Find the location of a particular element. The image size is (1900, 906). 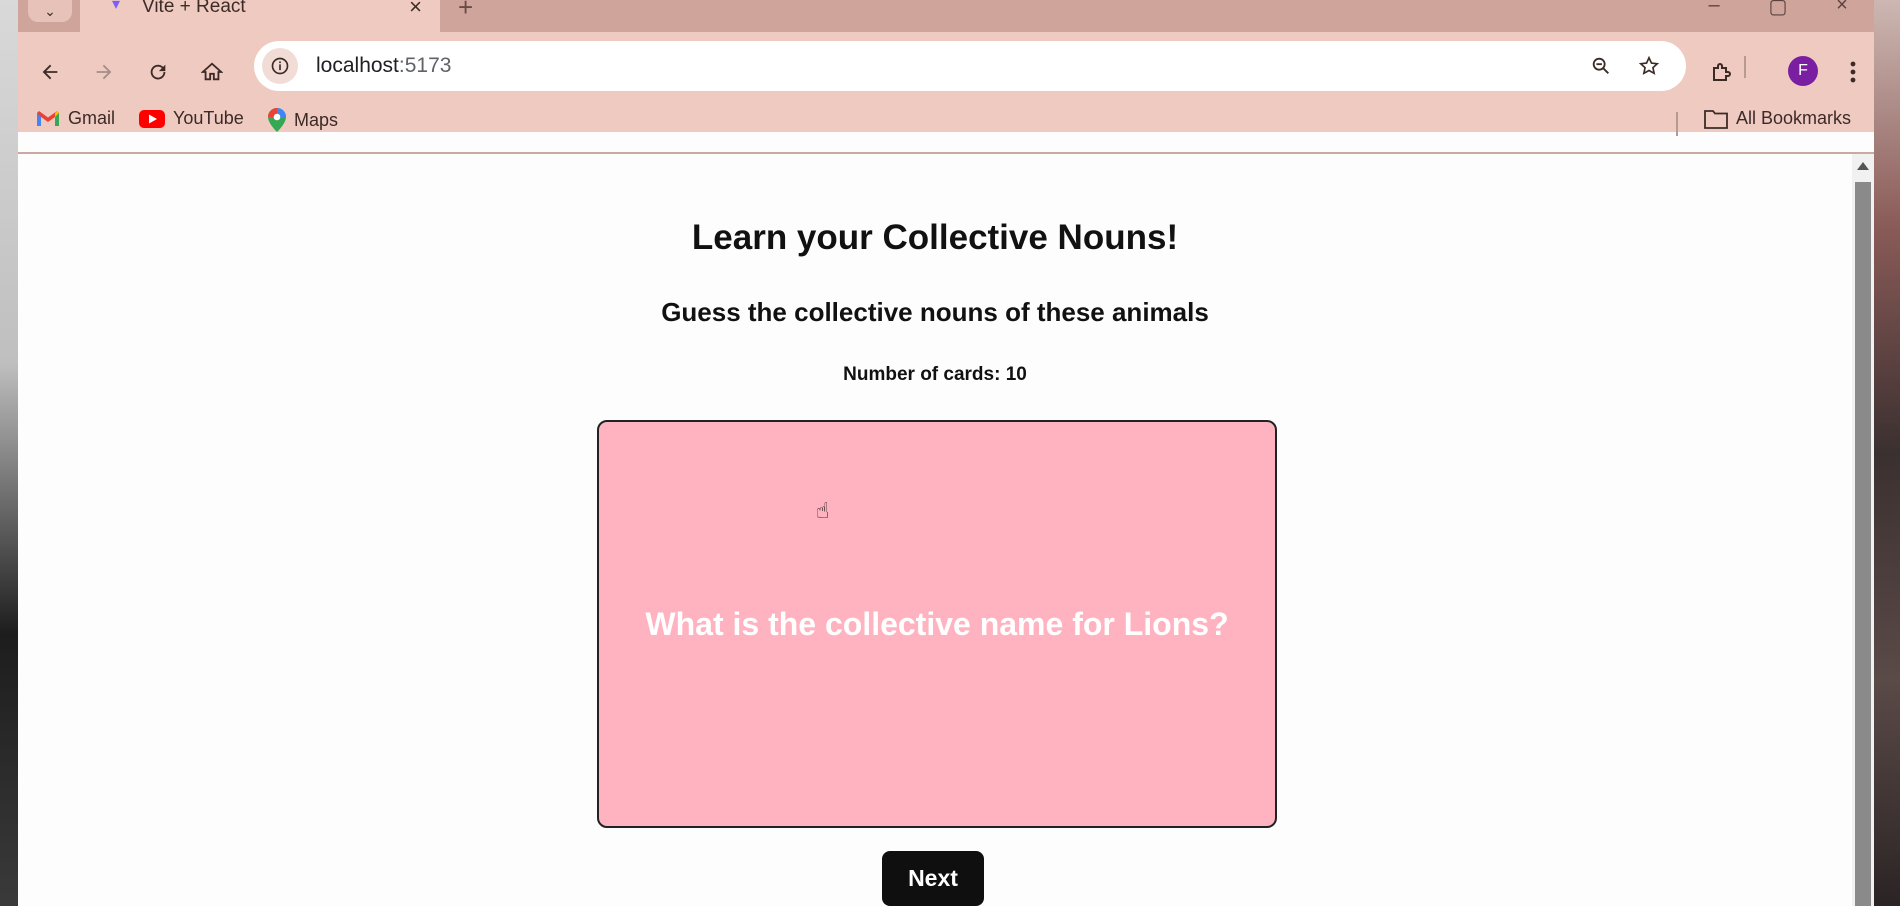

reload-icon is located at coordinates (158, 72).